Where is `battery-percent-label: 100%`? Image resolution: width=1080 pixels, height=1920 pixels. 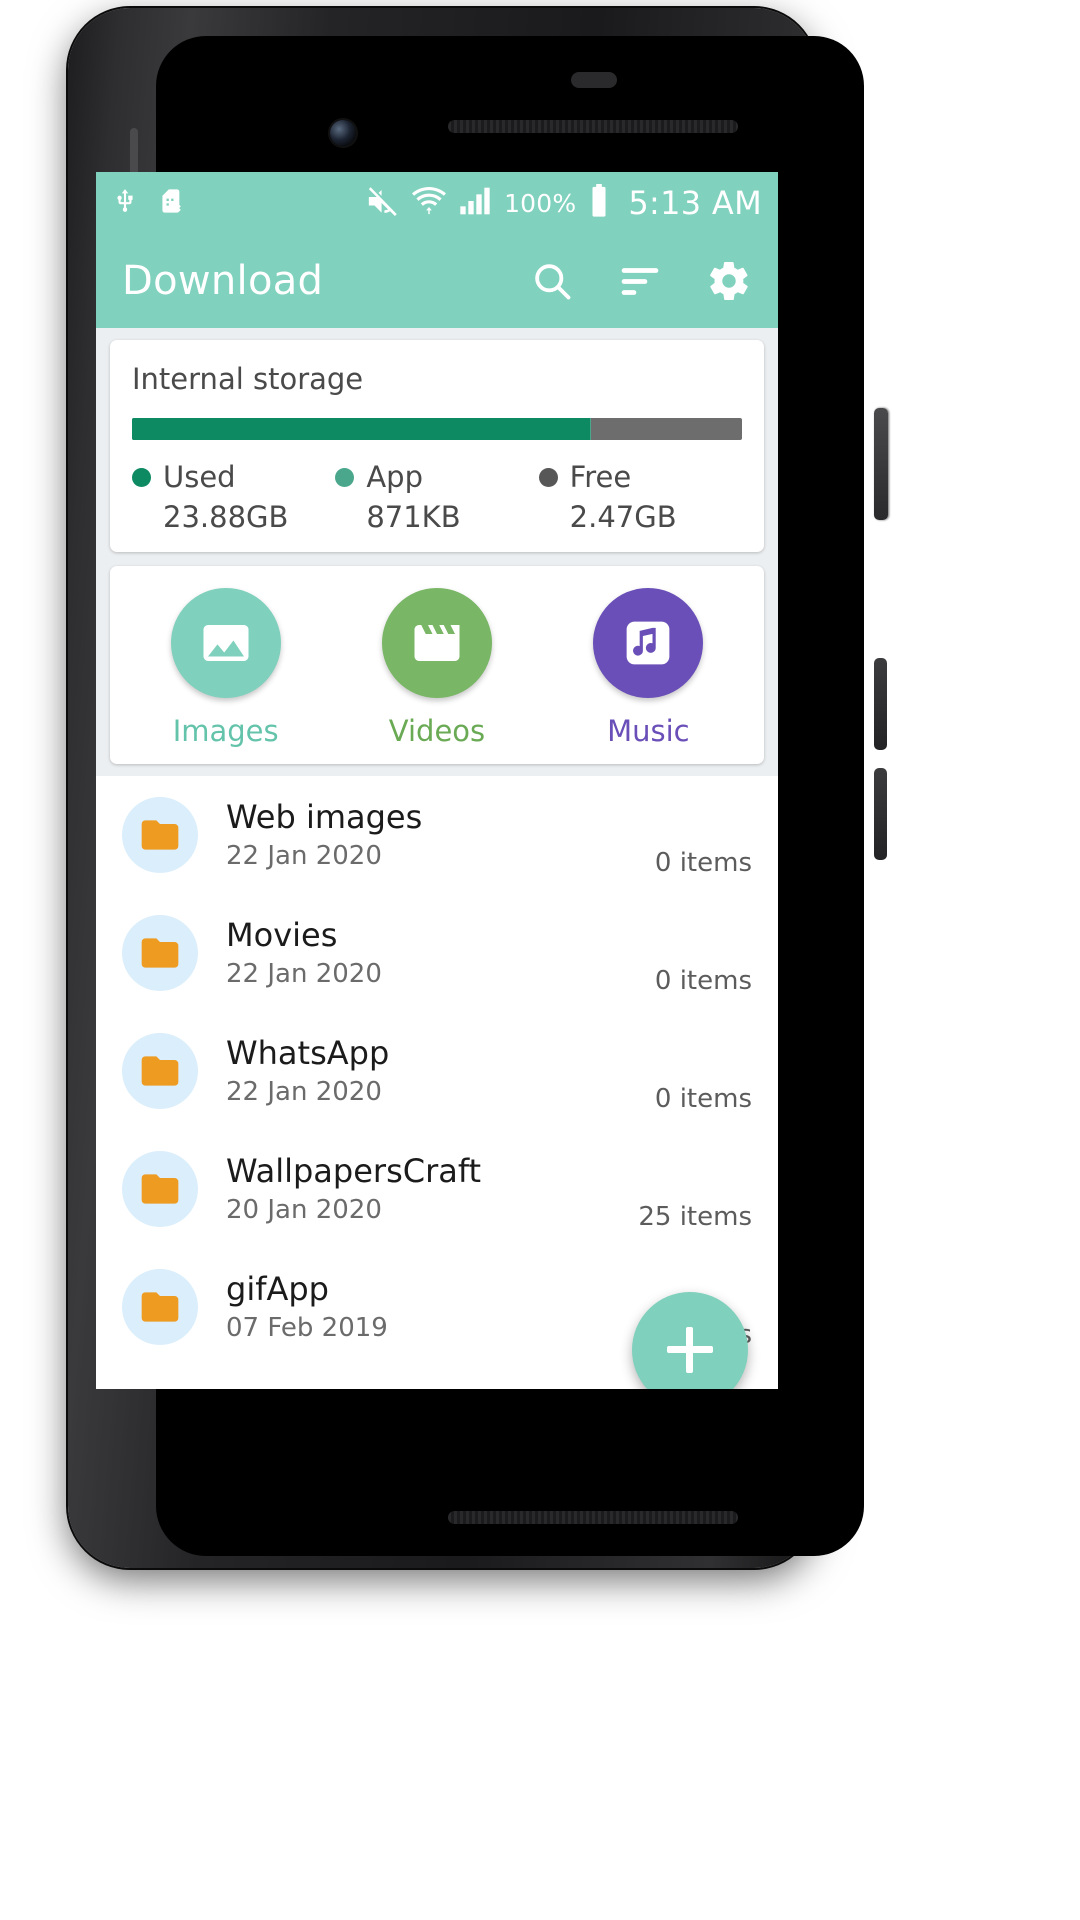
battery-percent-label: 100% is located at coordinates (540, 203).